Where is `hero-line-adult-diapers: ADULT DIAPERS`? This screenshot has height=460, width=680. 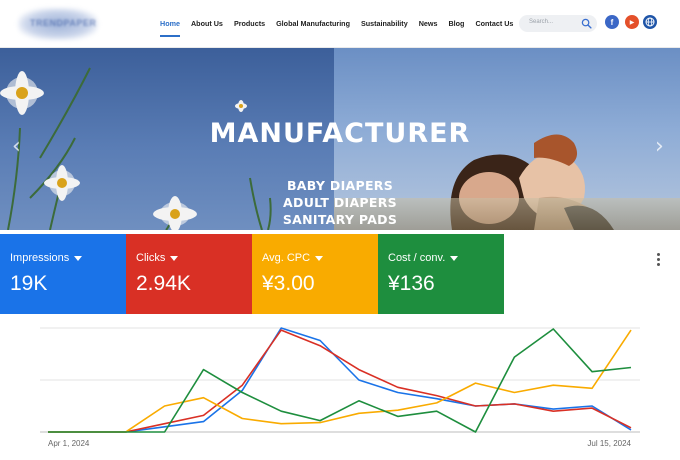
hero-line-adult-diapers: ADULT DIAPERS is located at coordinates (340, 202).